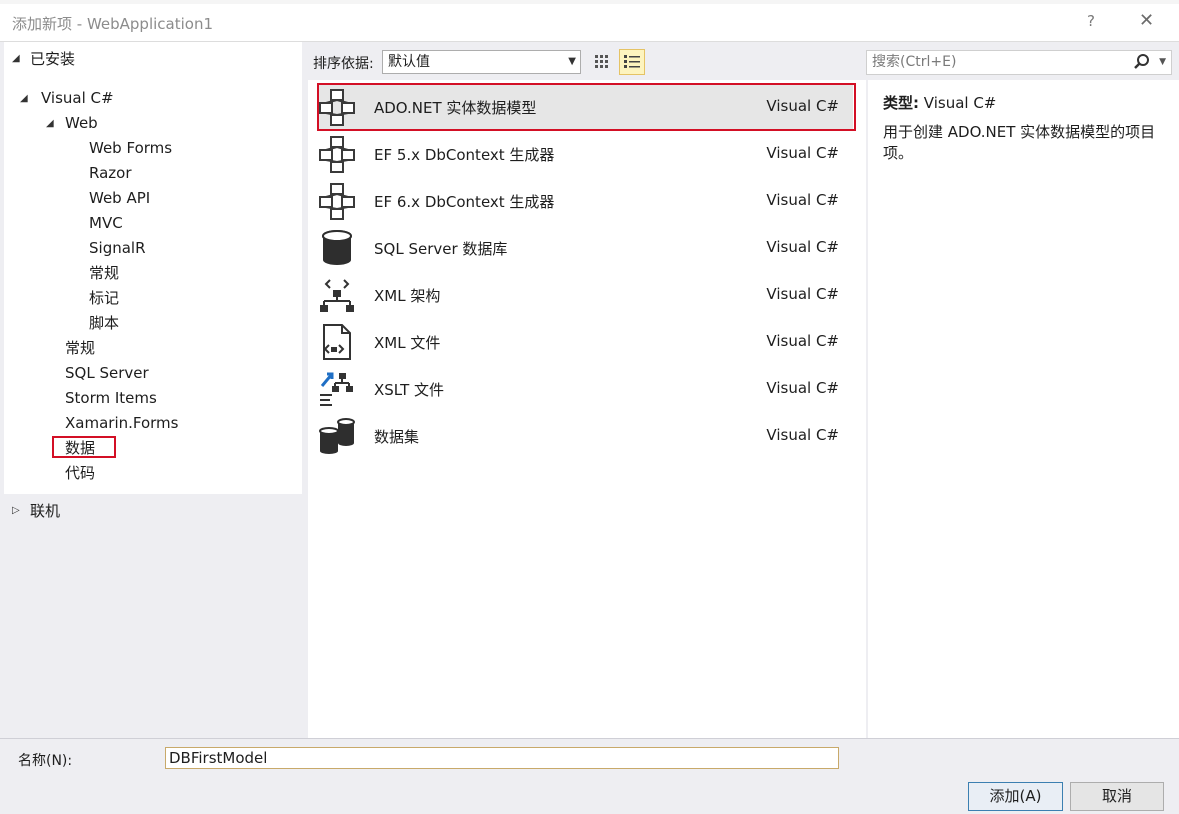 The height and width of the screenshot is (814, 1179). Describe the element at coordinates (1015, 796) in the screenshot. I see `add-button: 添加(A)` at that location.